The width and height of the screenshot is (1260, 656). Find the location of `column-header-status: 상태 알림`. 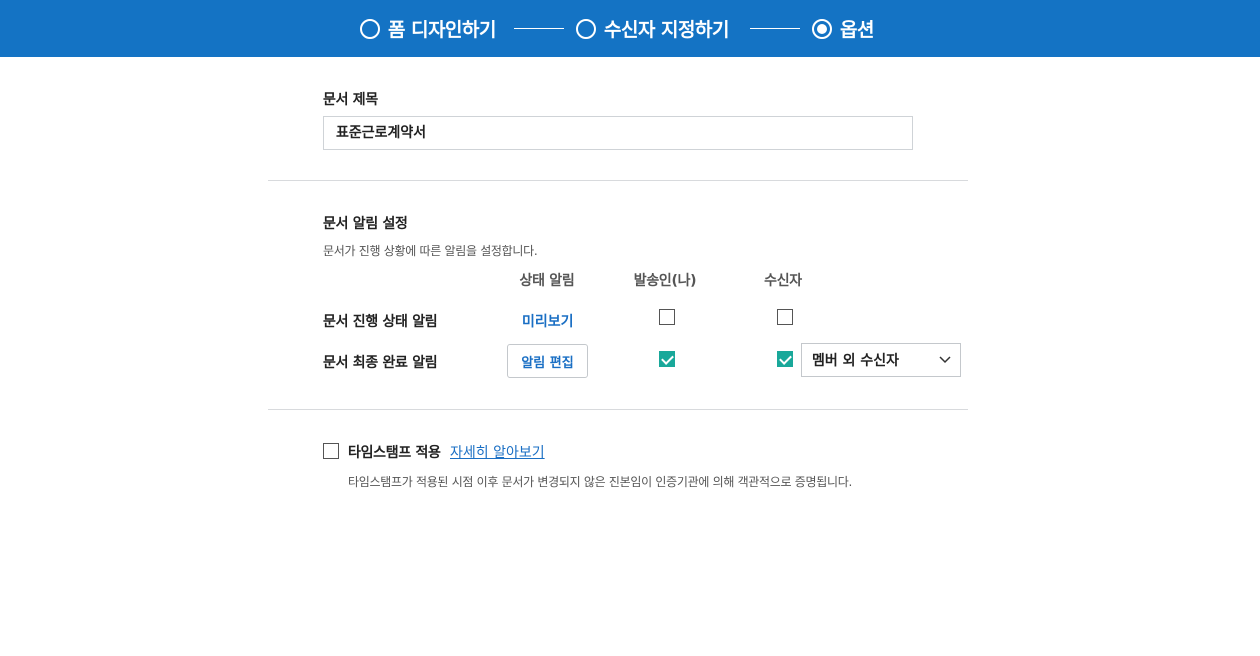

column-header-status: 상태 알림 is located at coordinates (547, 281).